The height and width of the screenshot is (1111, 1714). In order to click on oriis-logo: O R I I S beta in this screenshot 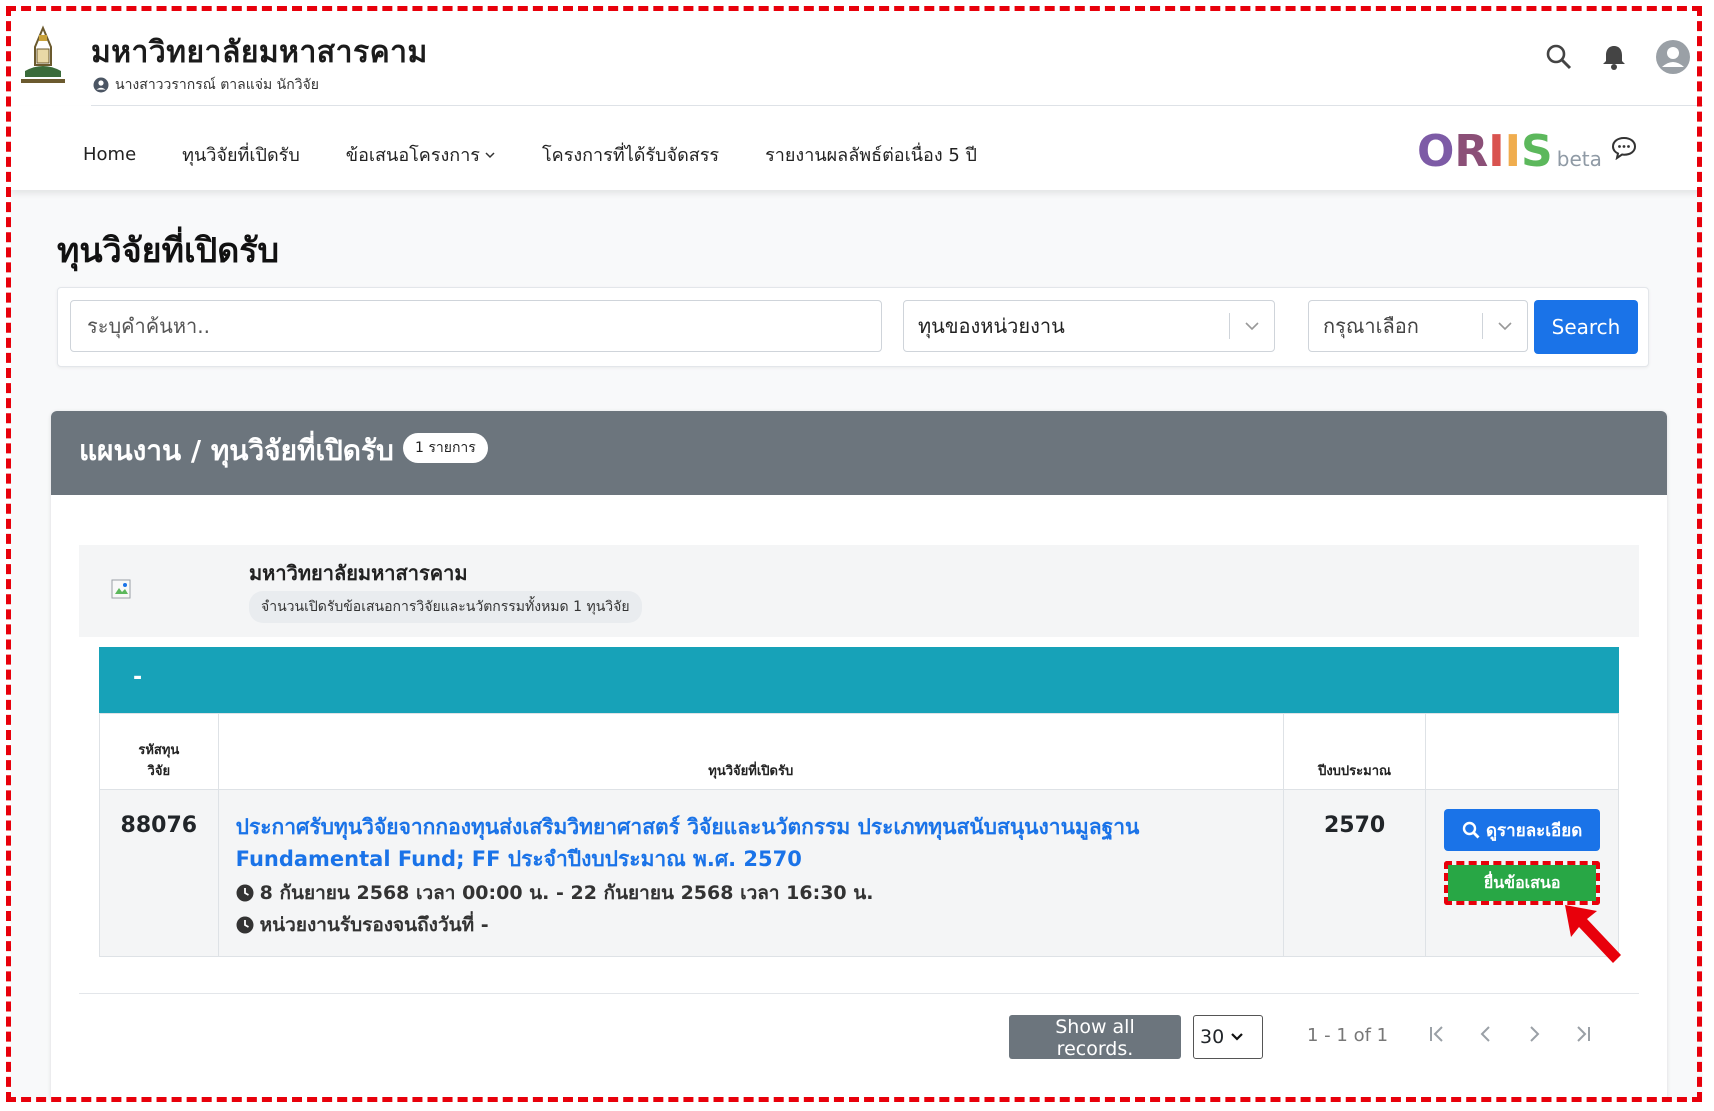, I will do `click(1509, 151)`.